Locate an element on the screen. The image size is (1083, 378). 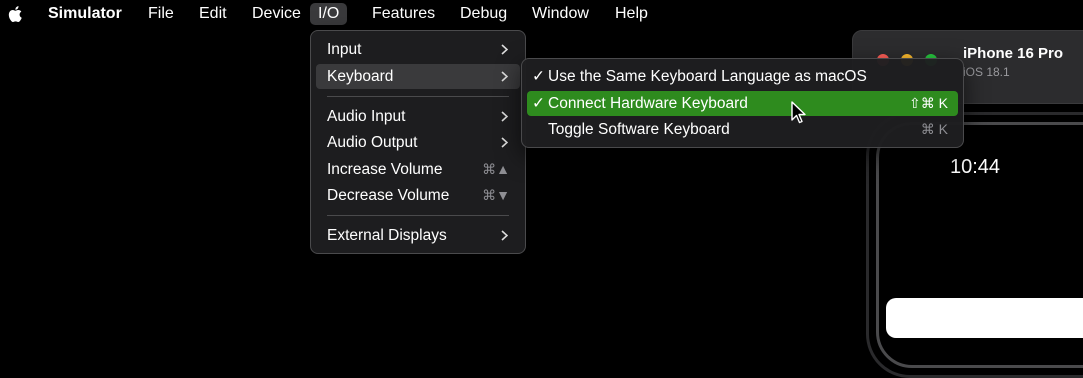
device-name: iPhone 16 Pro is located at coordinates (1013, 53).